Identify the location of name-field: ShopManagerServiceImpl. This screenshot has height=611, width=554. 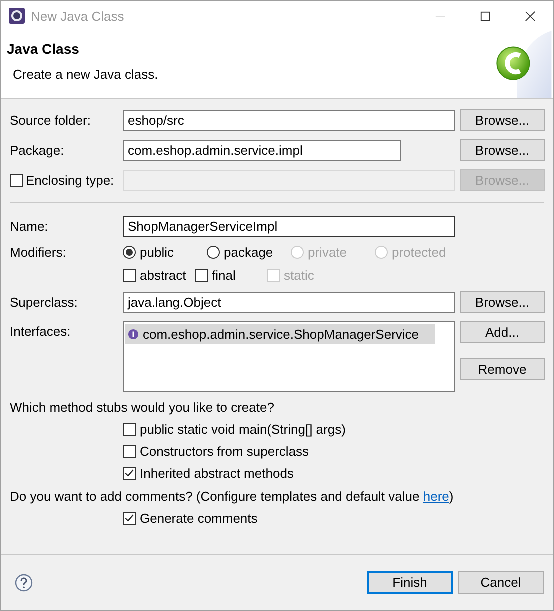
(289, 226).